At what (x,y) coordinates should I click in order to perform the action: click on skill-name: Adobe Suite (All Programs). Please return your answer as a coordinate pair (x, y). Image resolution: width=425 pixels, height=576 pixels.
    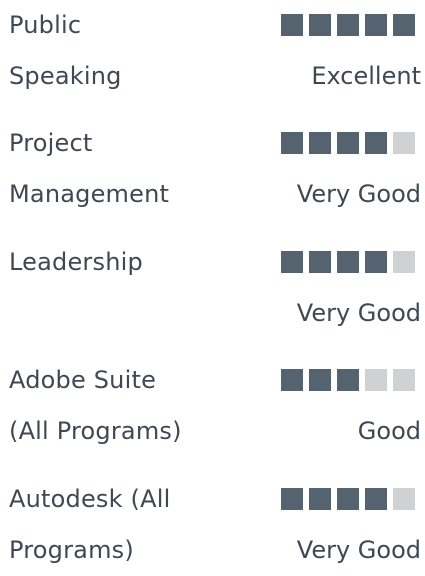
    Looking at the image, I should click on (119, 406).